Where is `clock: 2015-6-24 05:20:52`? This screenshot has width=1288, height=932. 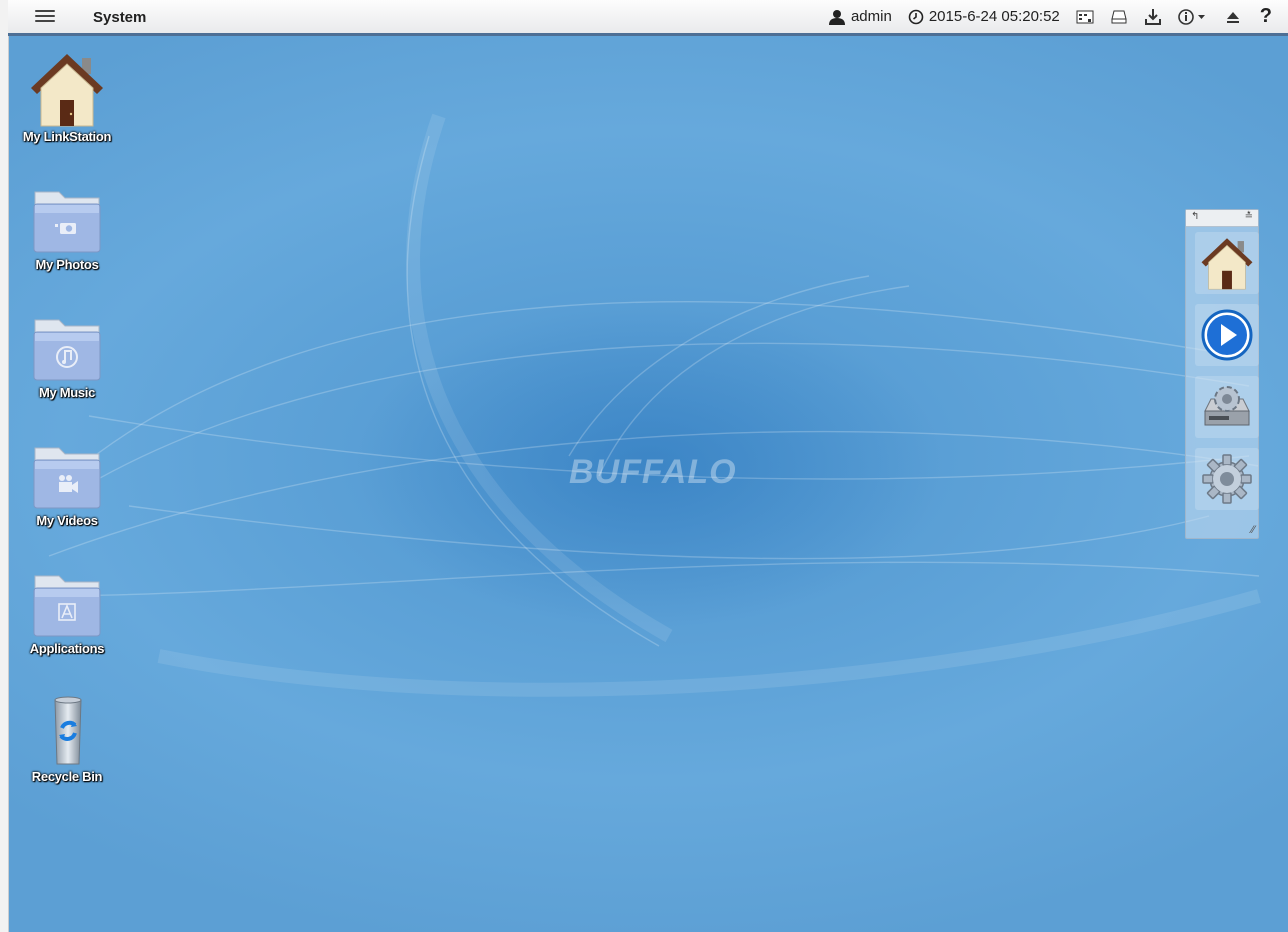 clock: 2015-6-24 05:20:52 is located at coordinates (984, 16).